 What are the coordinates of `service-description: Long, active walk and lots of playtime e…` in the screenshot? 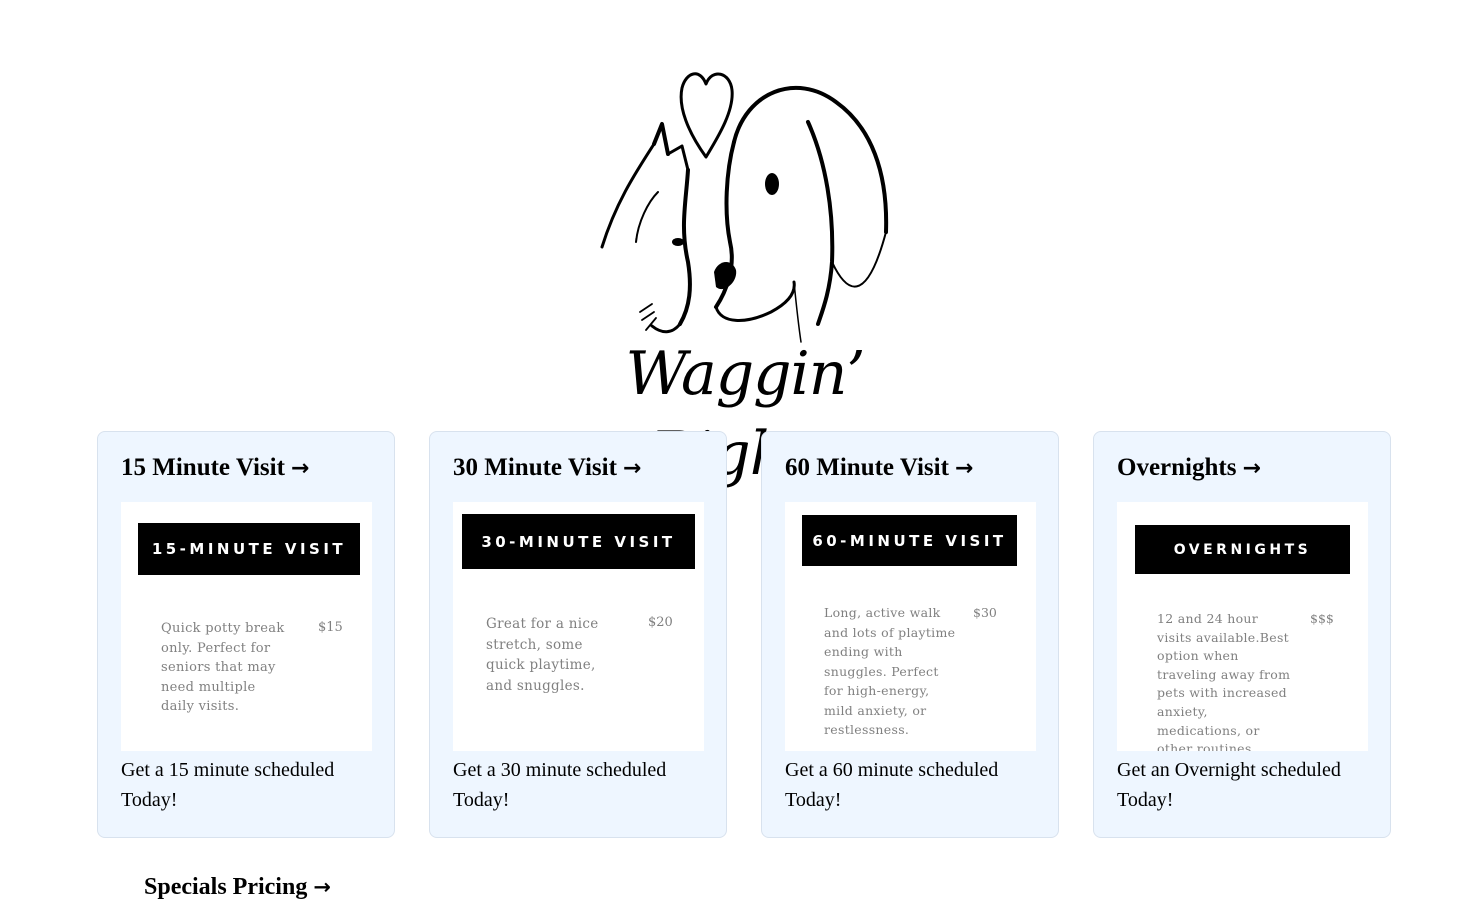 It's located at (890, 671).